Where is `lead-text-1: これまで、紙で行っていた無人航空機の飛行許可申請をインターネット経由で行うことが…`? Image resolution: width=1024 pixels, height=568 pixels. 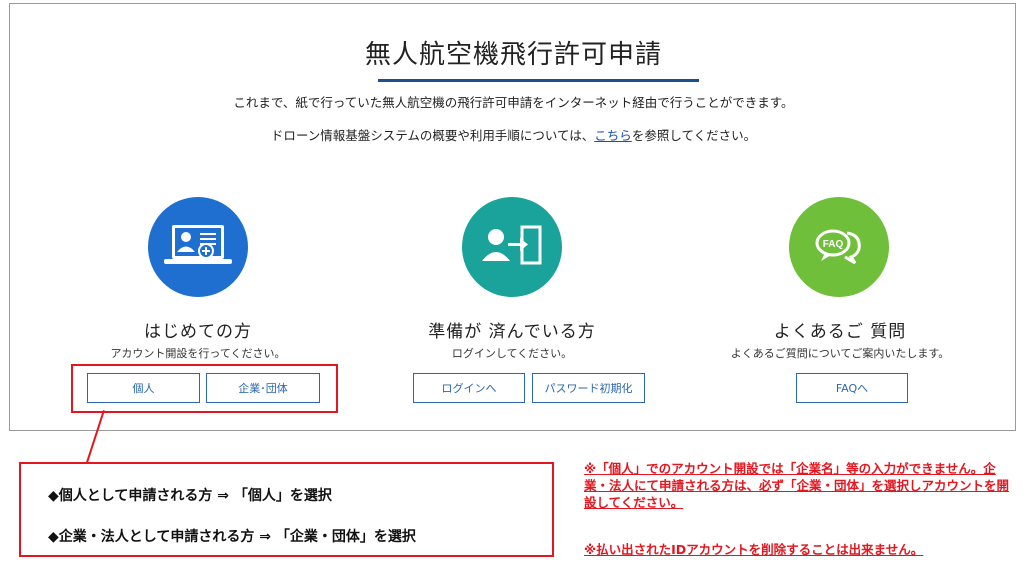
lead-text-1: これまで、紙で行っていた無人航空機の飛行許可申請をインターネット経由で行うことが… is located at coordinates (513, 102).